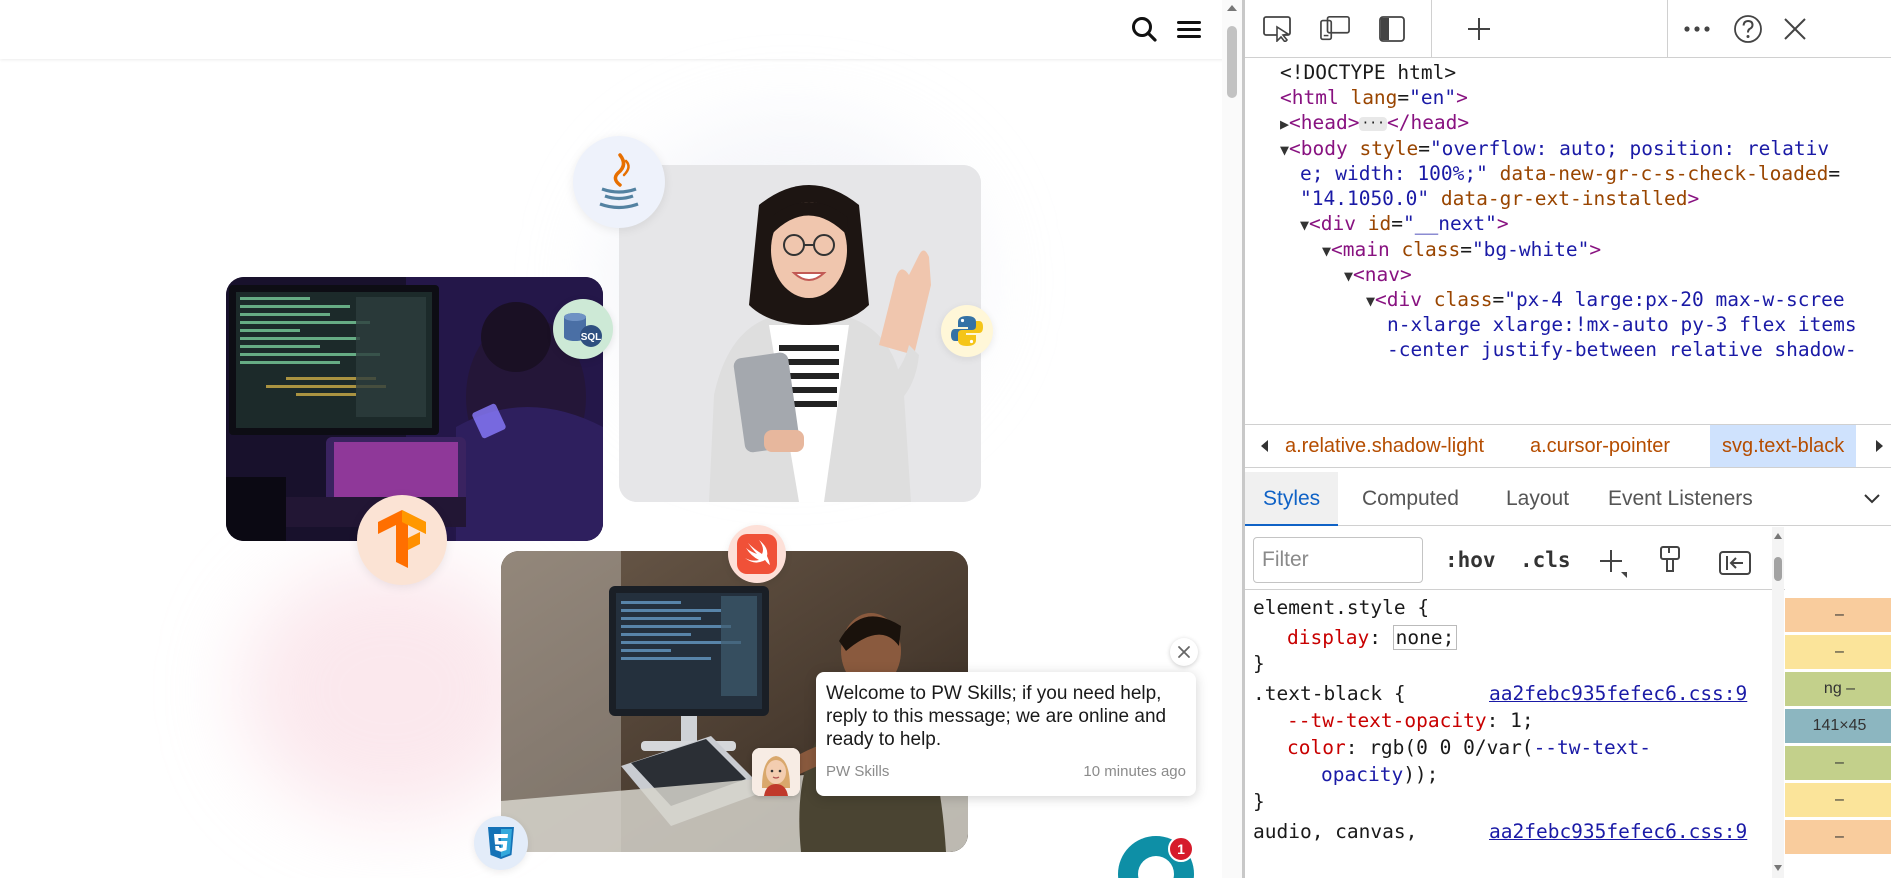 This screenshot has width=1891, height=878. What do you see at coordinates (1778, 868) in the screenshot?
I see `scroll-down-arrow` at bounding box center [1778, 868].